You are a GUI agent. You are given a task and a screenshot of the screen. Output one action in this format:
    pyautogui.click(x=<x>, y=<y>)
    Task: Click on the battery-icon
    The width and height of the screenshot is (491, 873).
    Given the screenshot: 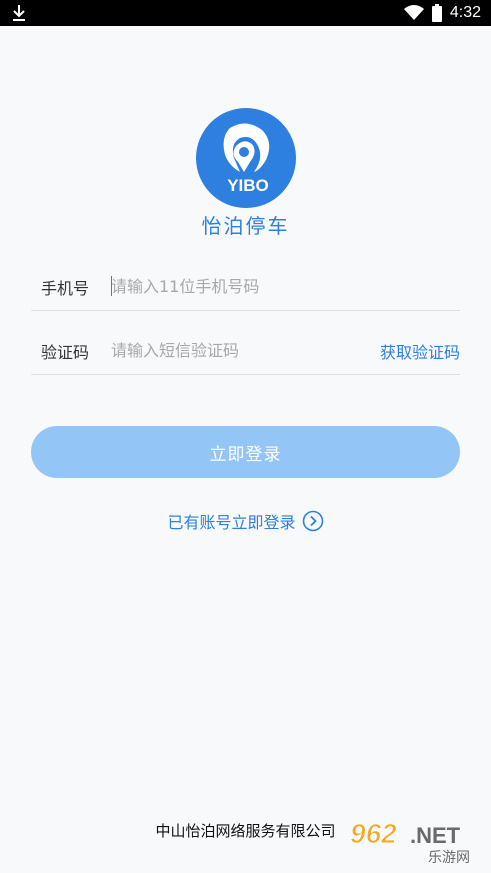 What is the action you would take?
    pyautogui.click(x=436, y=13)
    